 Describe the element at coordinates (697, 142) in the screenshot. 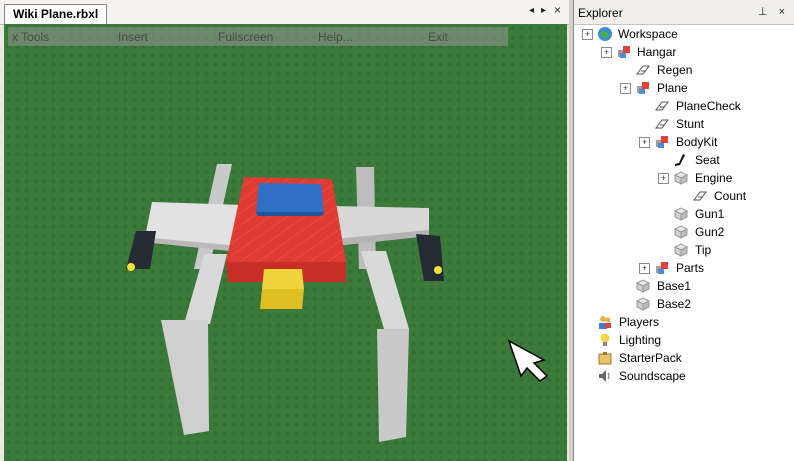

I see `tree-item-label: BodyKit` at that location.